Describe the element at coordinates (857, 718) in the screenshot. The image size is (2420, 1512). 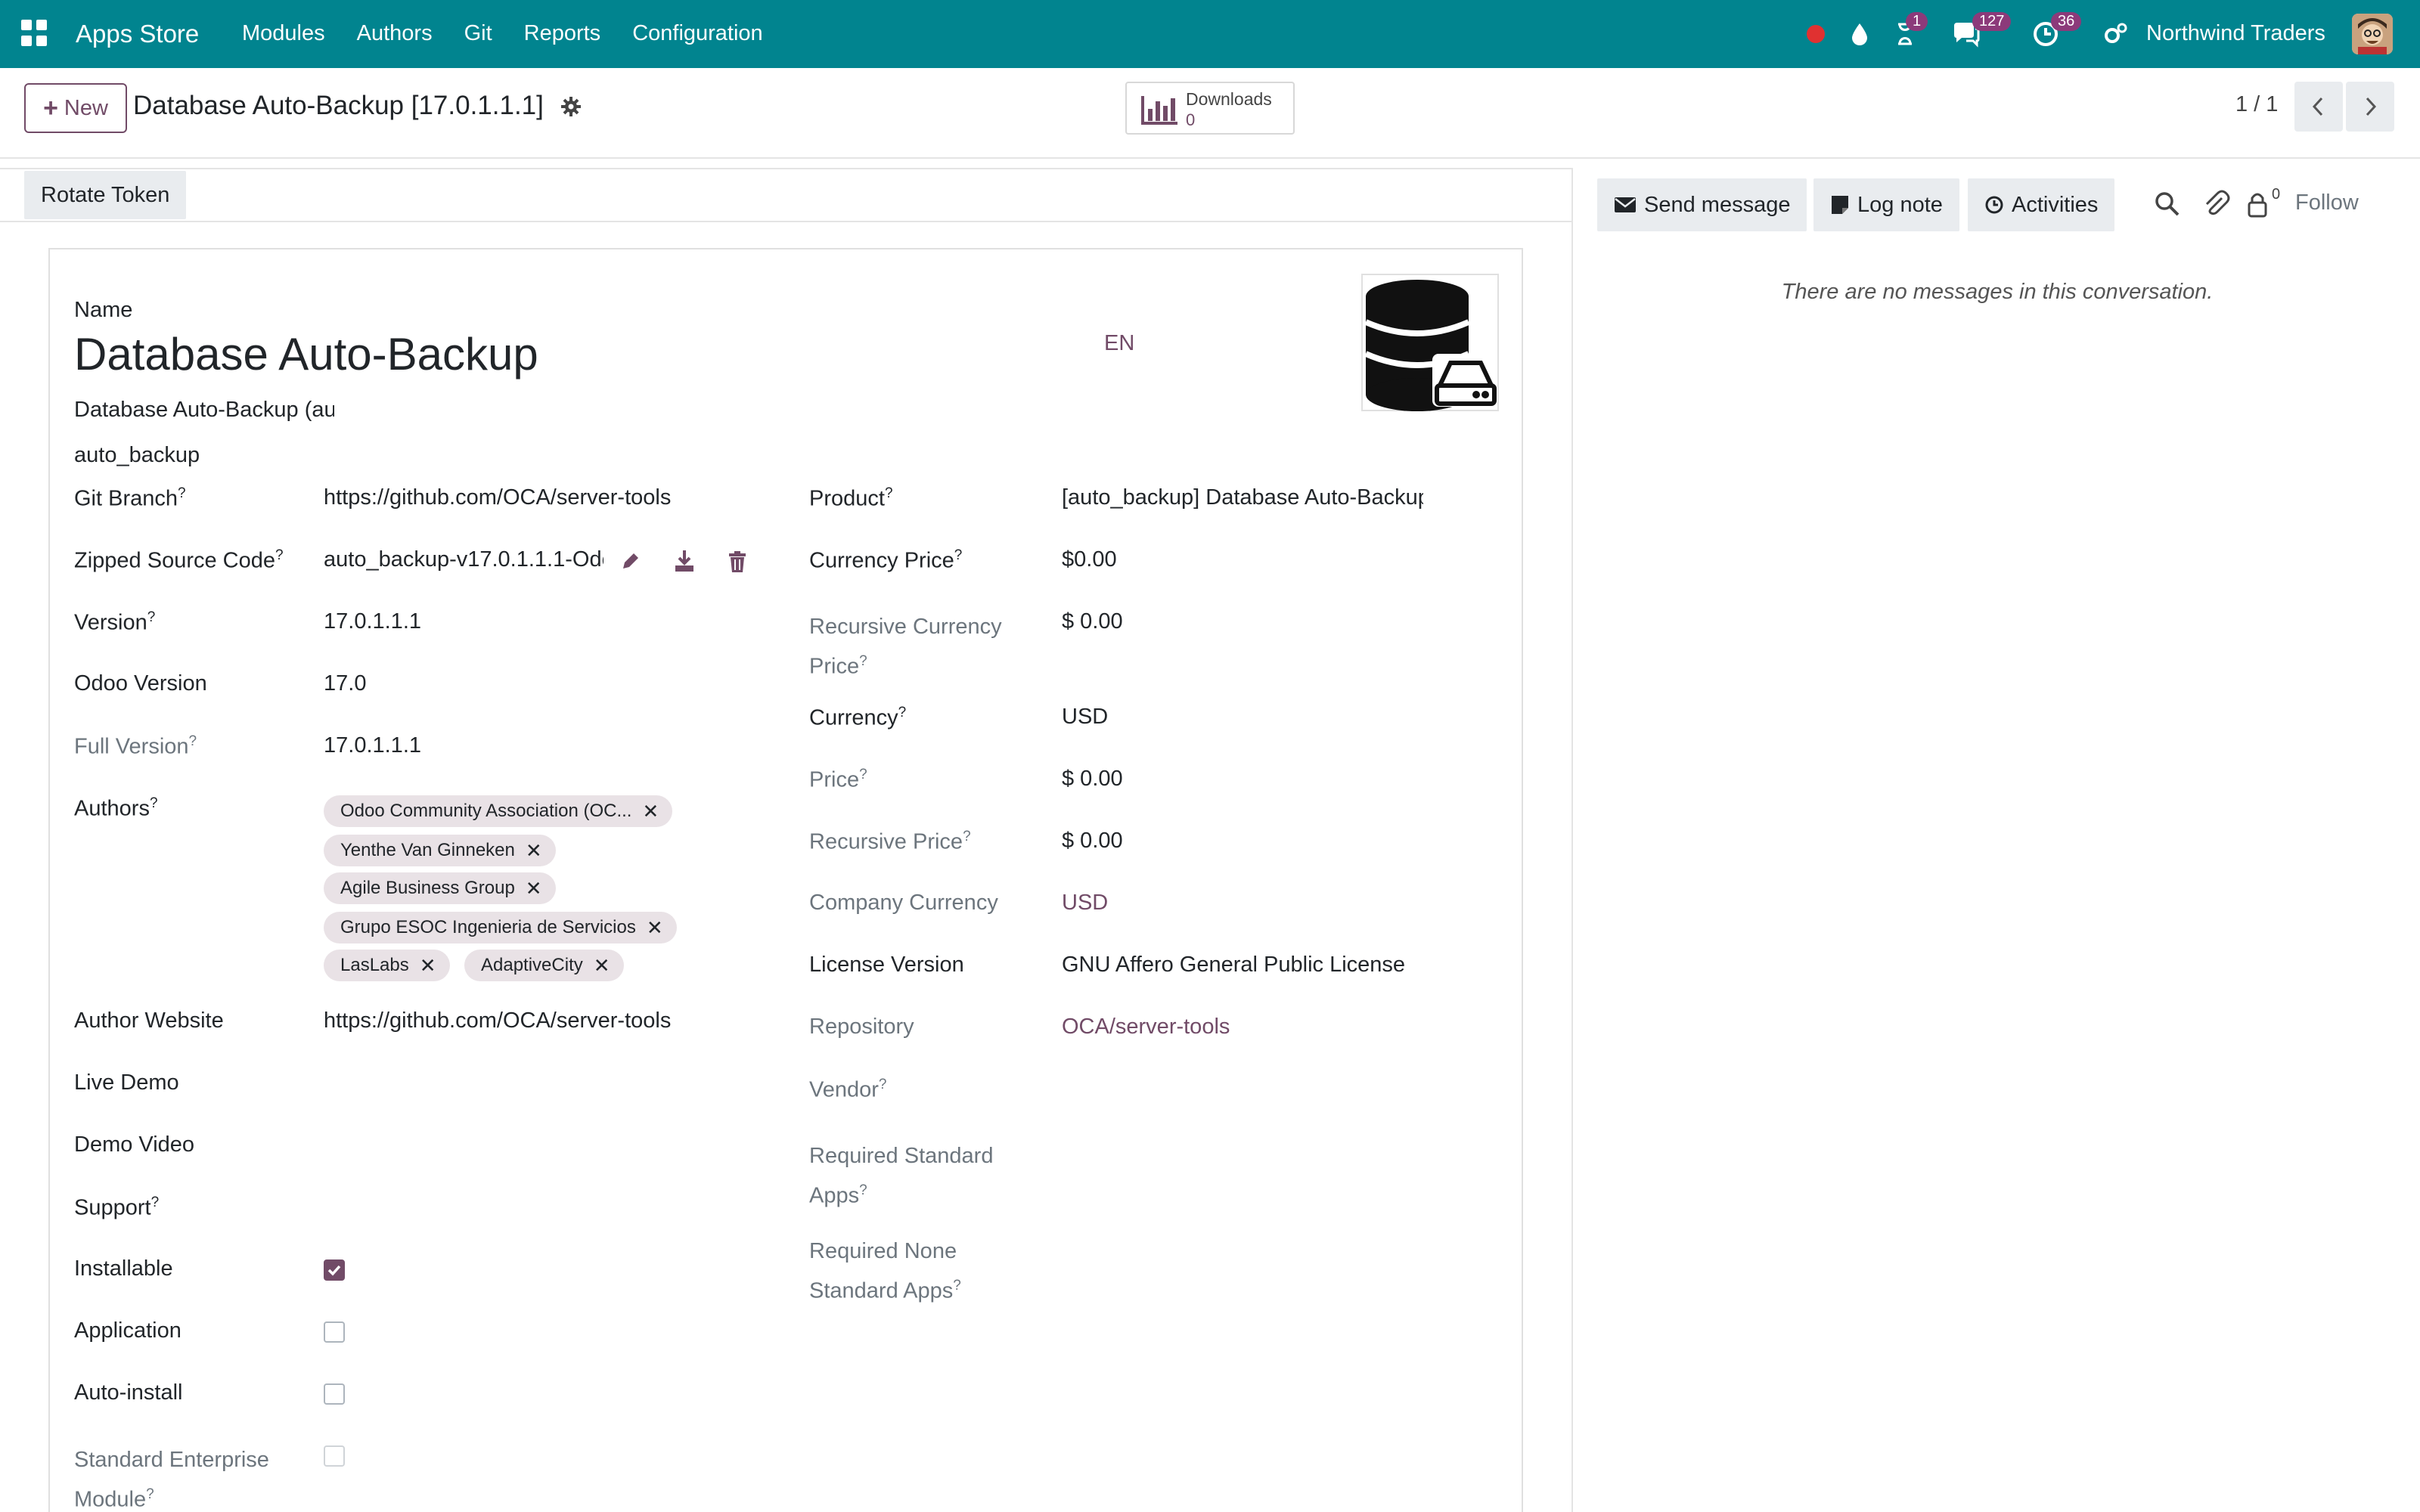
I see `currency-label: Currency?` at that location.